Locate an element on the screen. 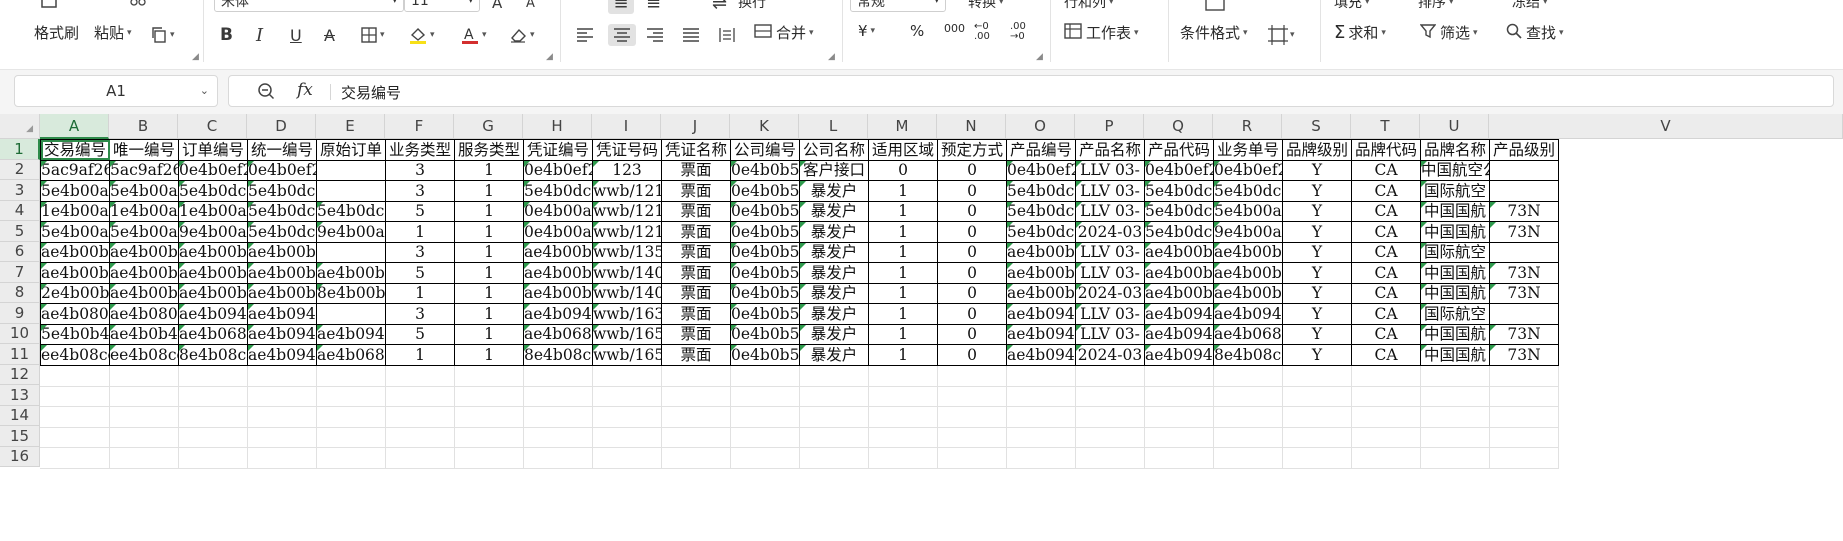 Image resolution: width=1843 pixels, height=541 pixels. table-cell: wwb/1402 is located at coordinates (627, 293).